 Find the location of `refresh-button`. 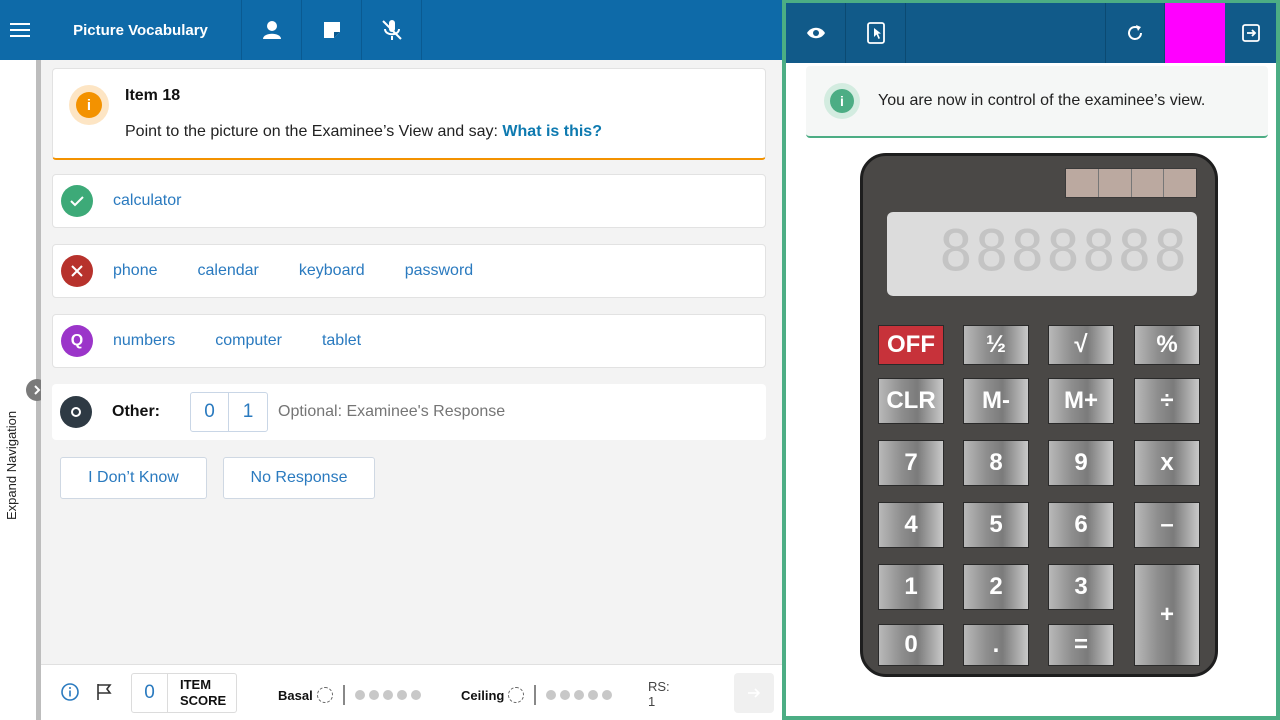

refresh-button is located at coordinates (1135, 33).